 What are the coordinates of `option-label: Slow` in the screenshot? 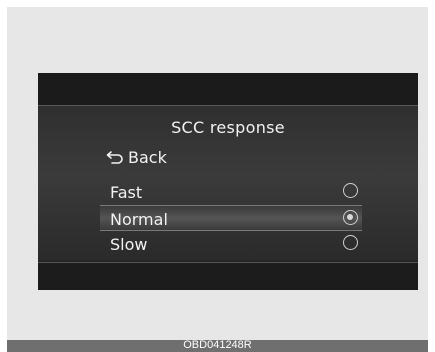 It's located at (129, 244).